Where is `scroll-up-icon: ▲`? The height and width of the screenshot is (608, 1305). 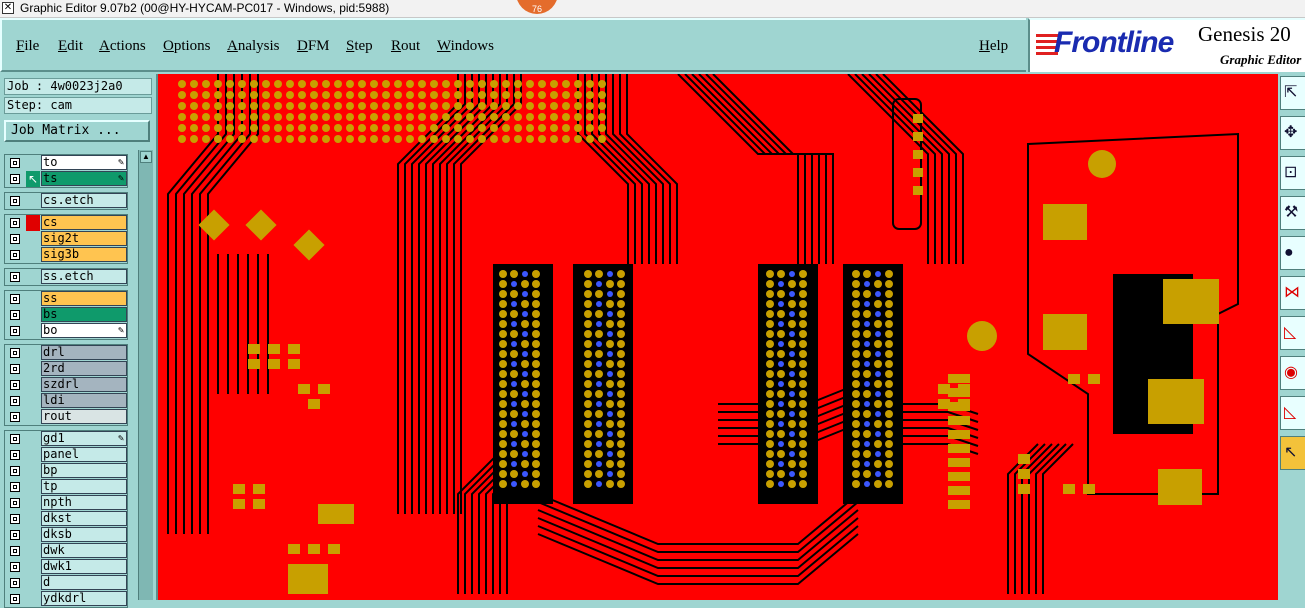
scroll-up-icon: ▲ is located at coordinates (146, 157).